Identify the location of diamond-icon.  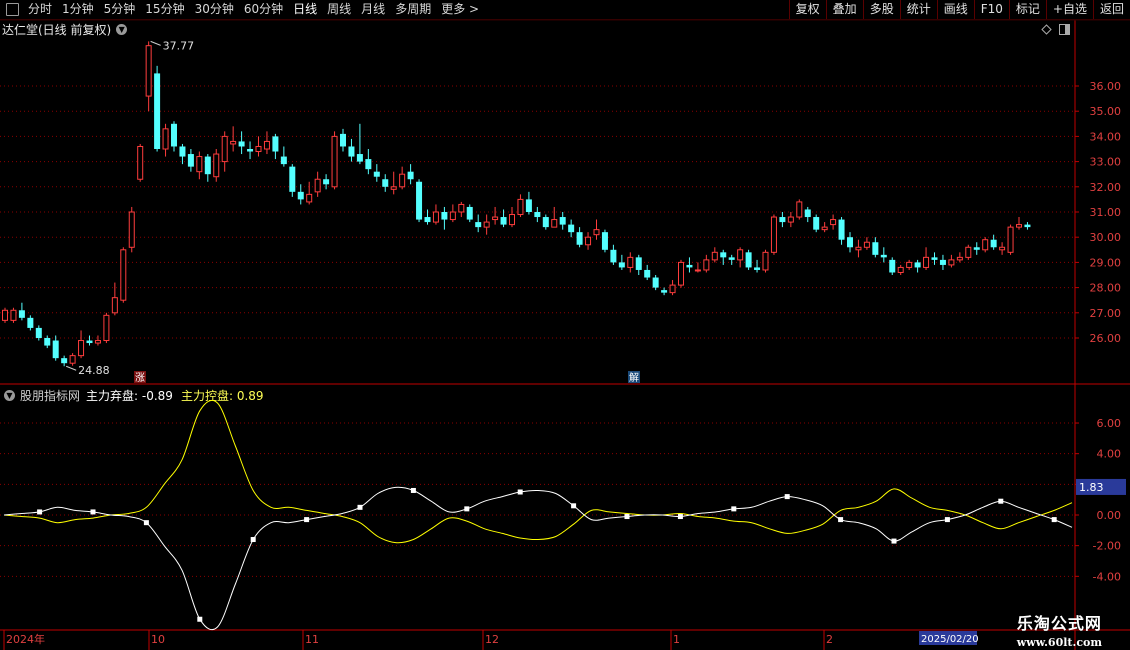
(1046, 29).